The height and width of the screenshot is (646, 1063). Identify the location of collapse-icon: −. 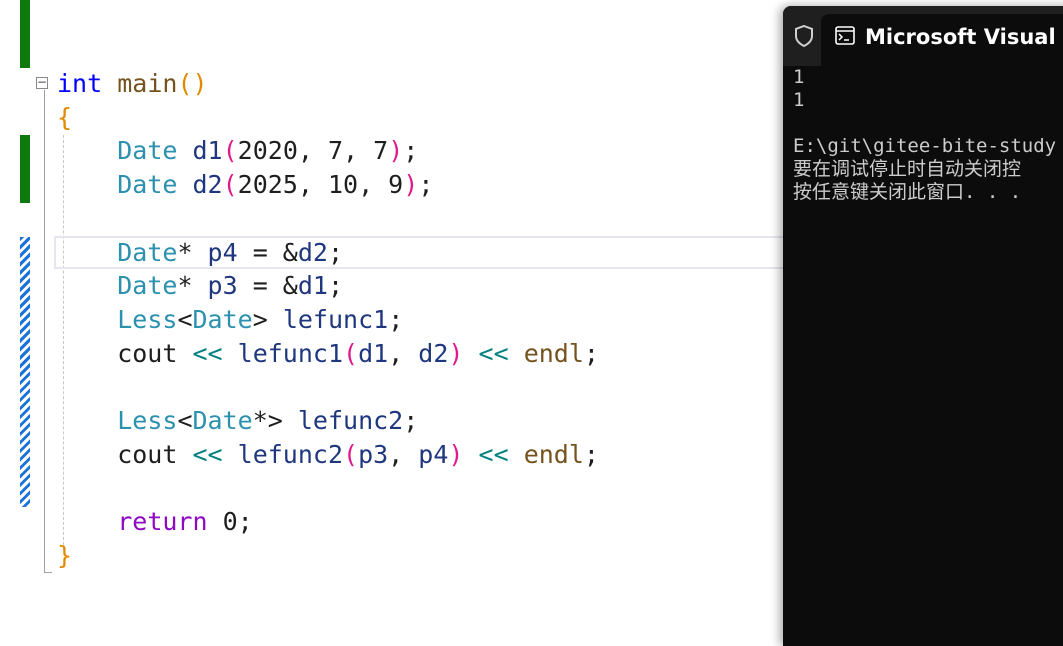
(42, 82).